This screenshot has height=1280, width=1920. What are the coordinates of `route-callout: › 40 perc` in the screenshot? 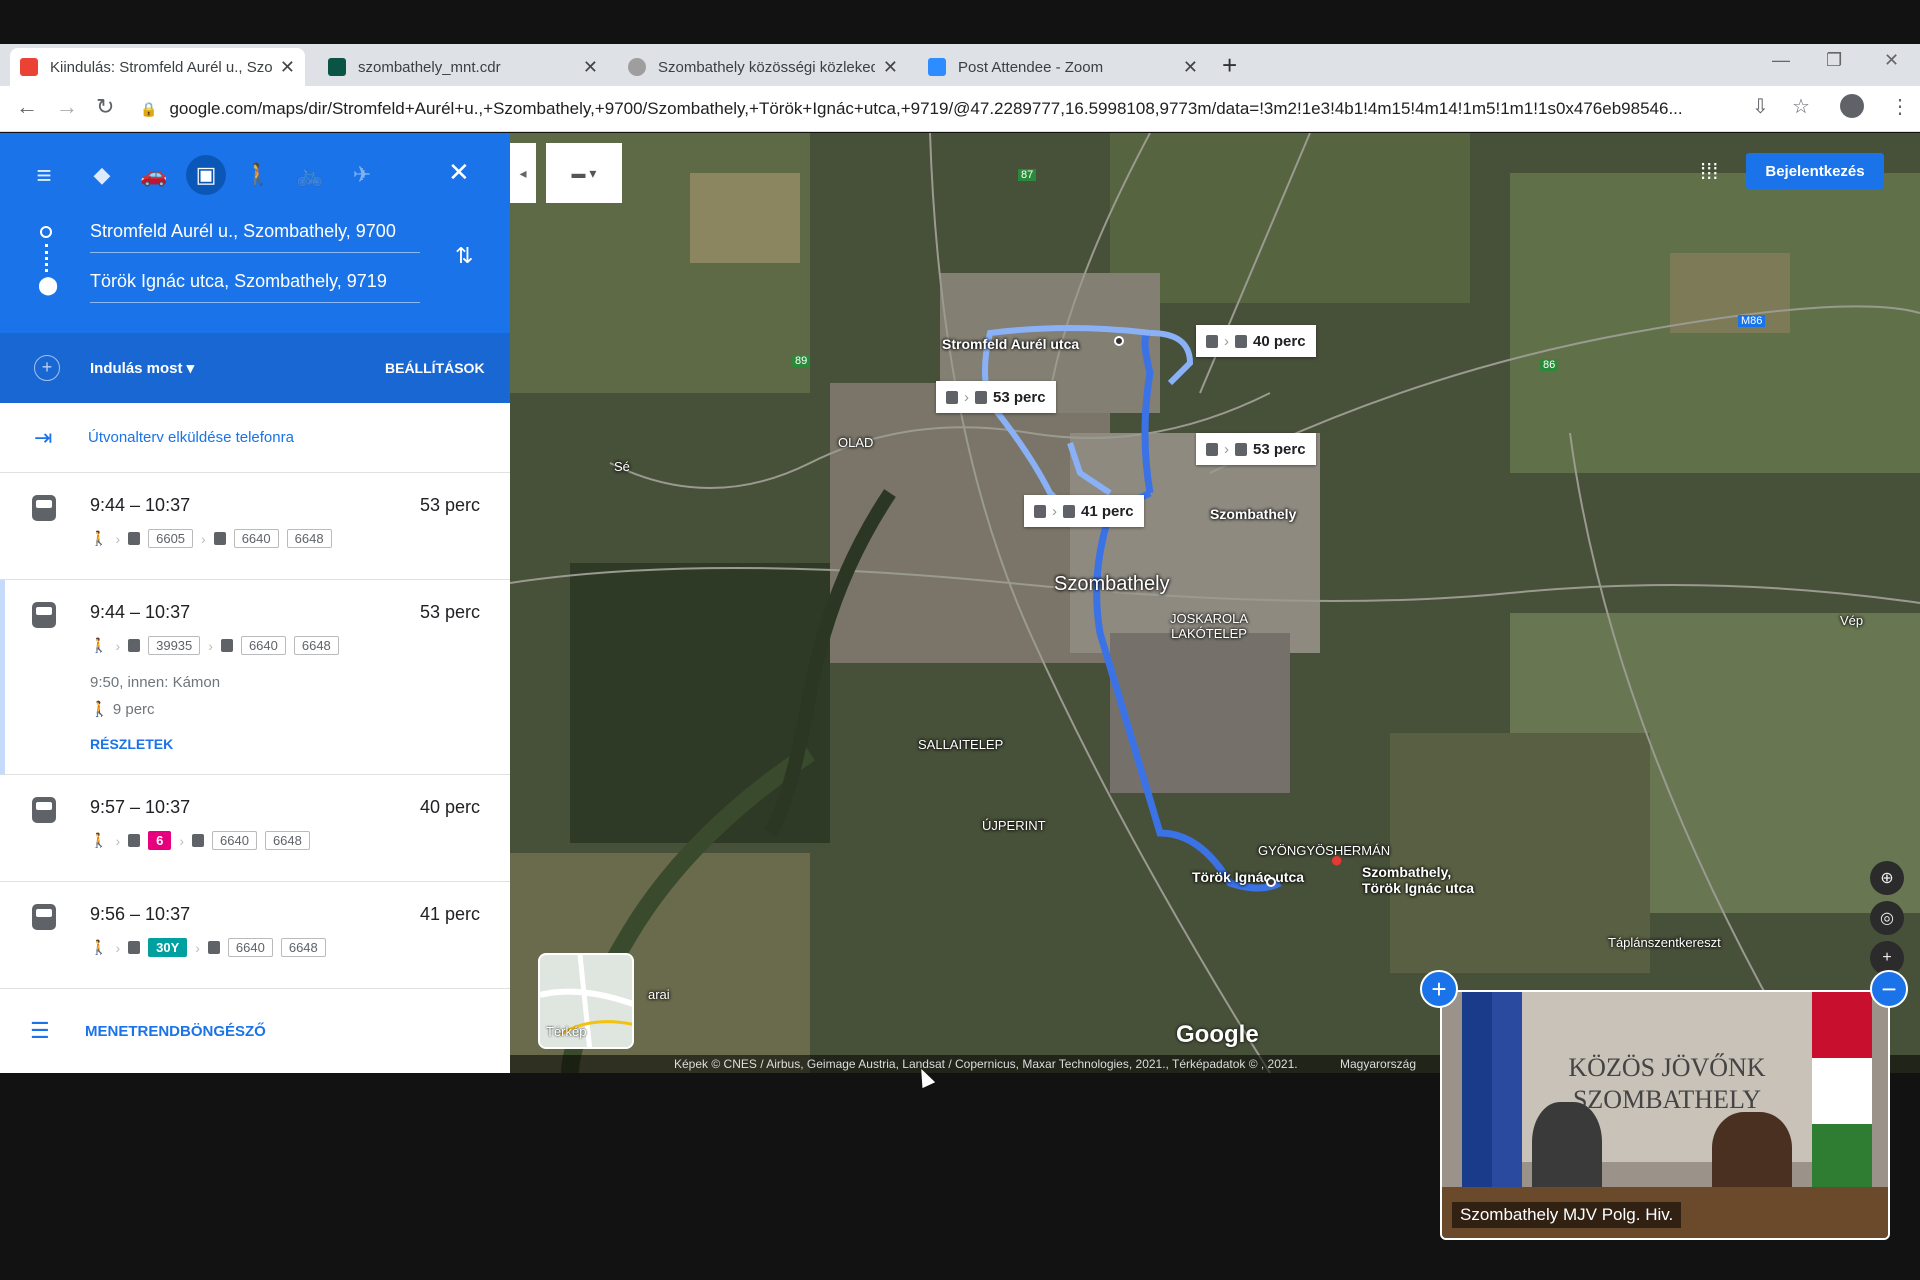 It's located at (1256, 341).